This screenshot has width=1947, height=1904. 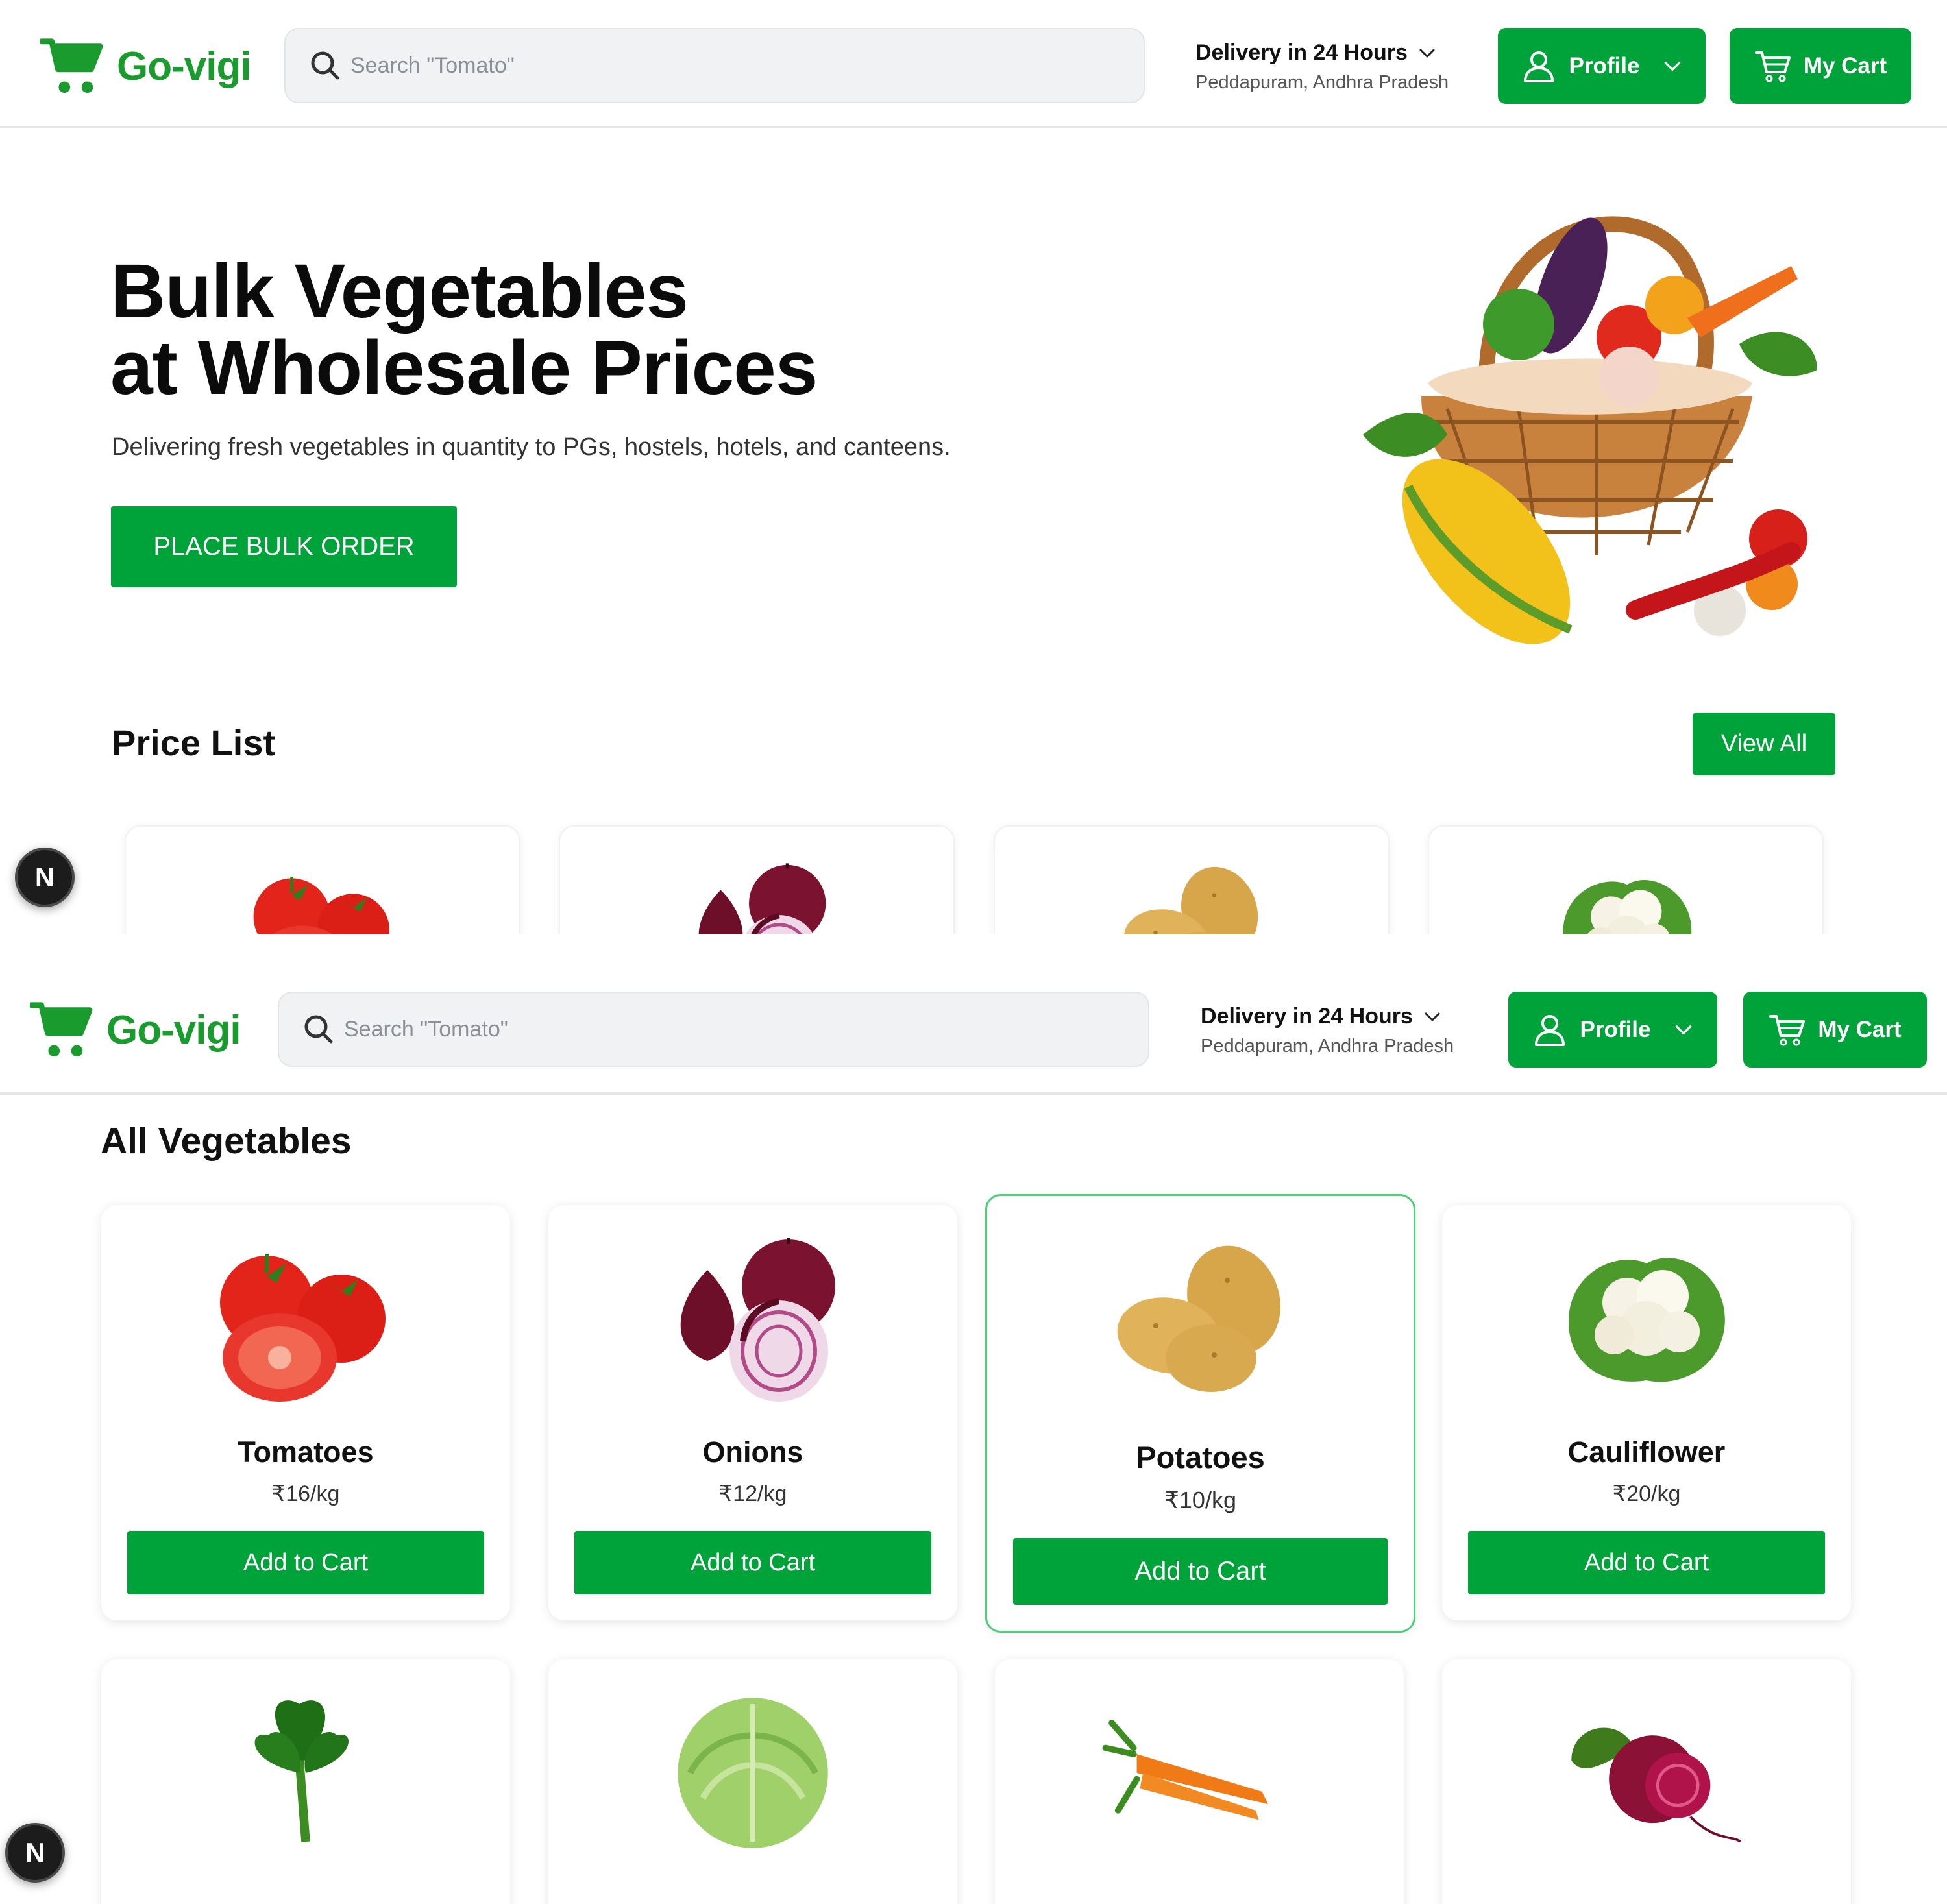 What do you see at coordinates (227, 1141) in the screenshot?
I see `all-vegetables-title: All Vegetables` at bounding box center [227, 1141].